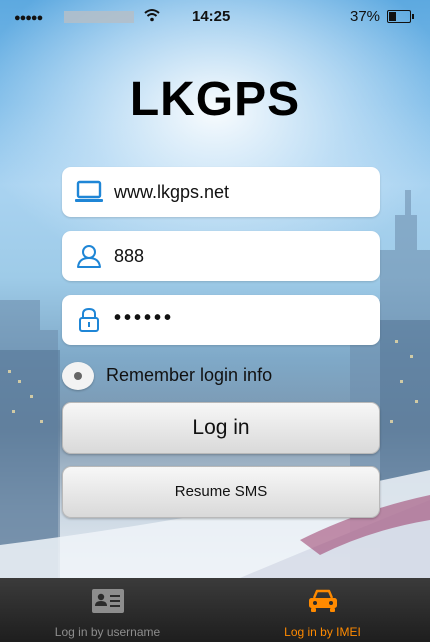  Describe the element at coordinates (152, 15) in the screenshot. I see `wifi-icon` at that location.